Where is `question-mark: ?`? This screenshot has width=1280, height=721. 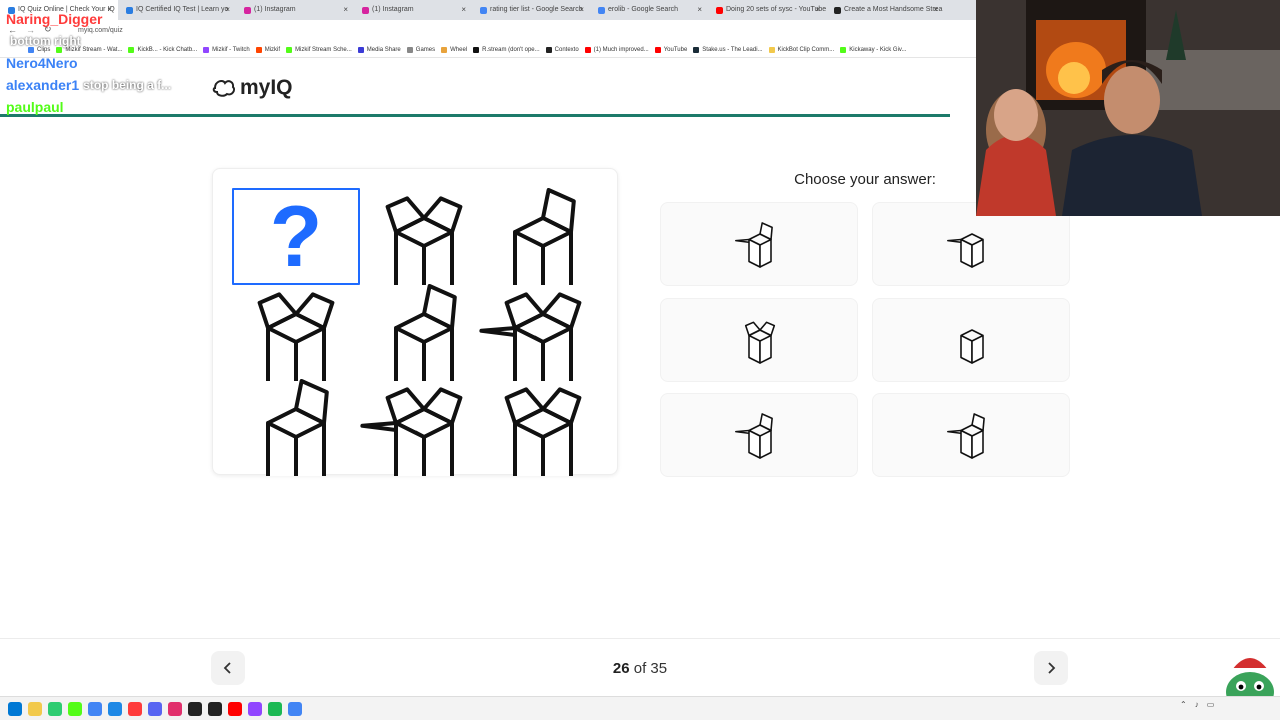 question-mark: ? is located at coordinates (296, 236).